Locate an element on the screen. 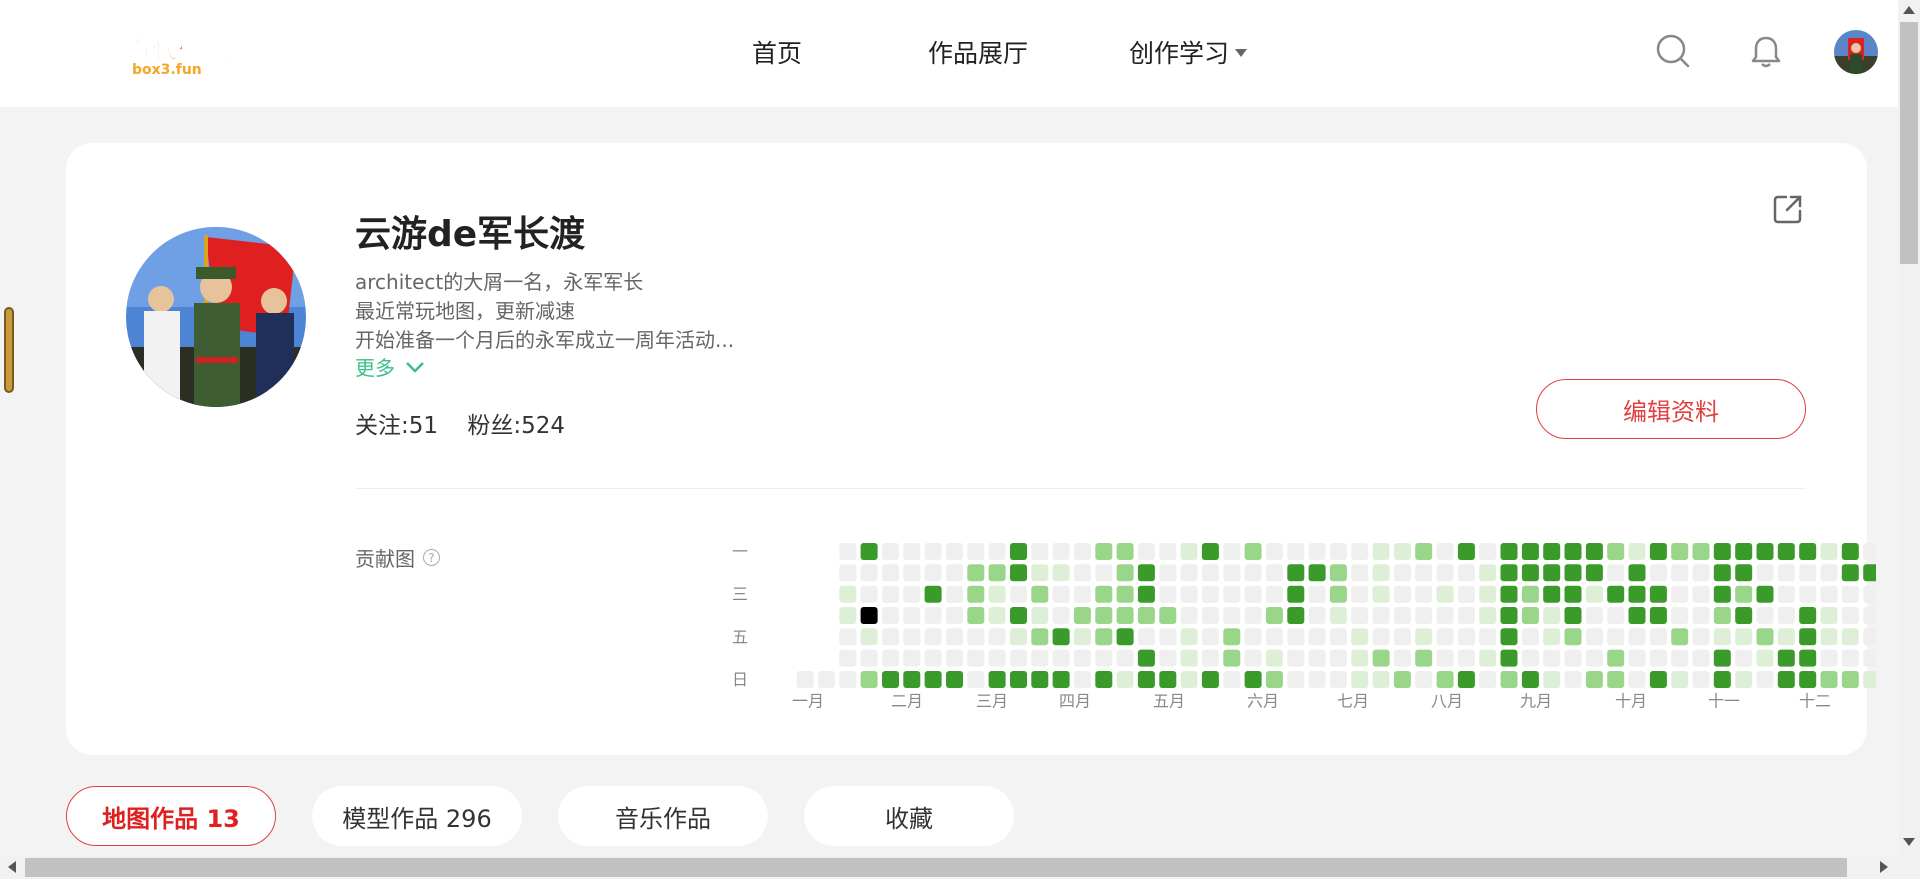 This screenshot has height=879, width=1920. side-scroll-handle is located at coordinates (9, 350).